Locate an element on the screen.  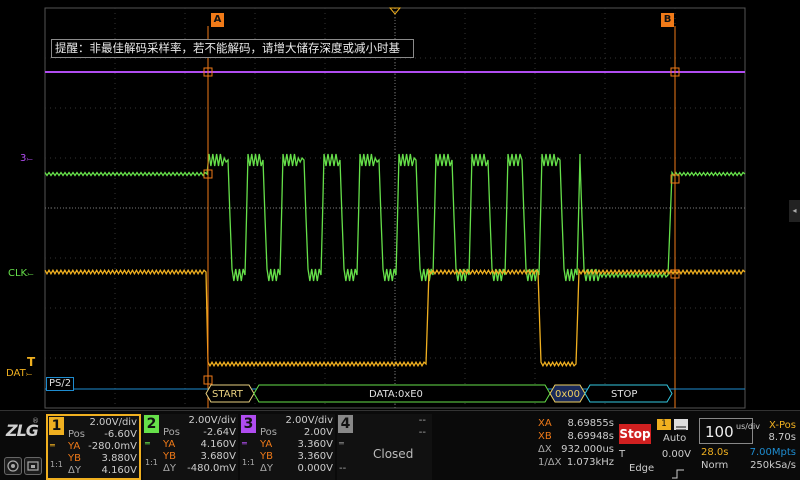
logo-area: ZLG ® is located at coordinates (23, 446).